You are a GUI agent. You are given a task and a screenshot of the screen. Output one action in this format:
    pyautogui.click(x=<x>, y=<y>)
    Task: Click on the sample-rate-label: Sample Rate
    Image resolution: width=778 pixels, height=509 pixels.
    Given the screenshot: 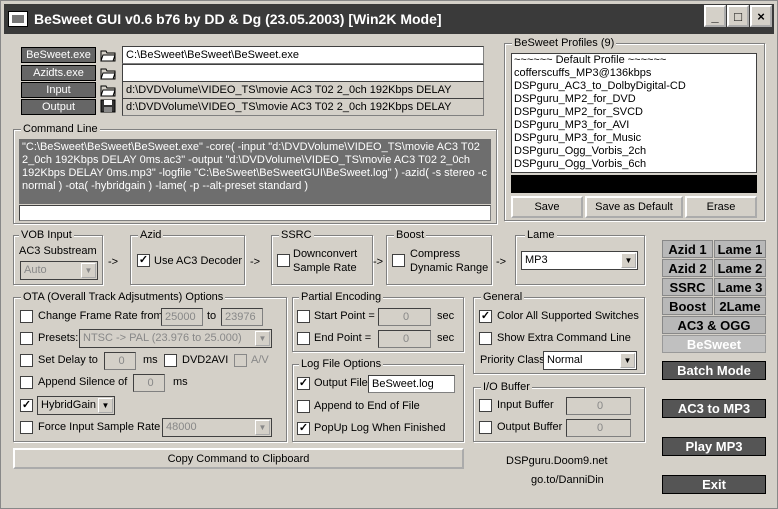 What is the action you would take?
    pyautogui.click(x=325, y=268)
    